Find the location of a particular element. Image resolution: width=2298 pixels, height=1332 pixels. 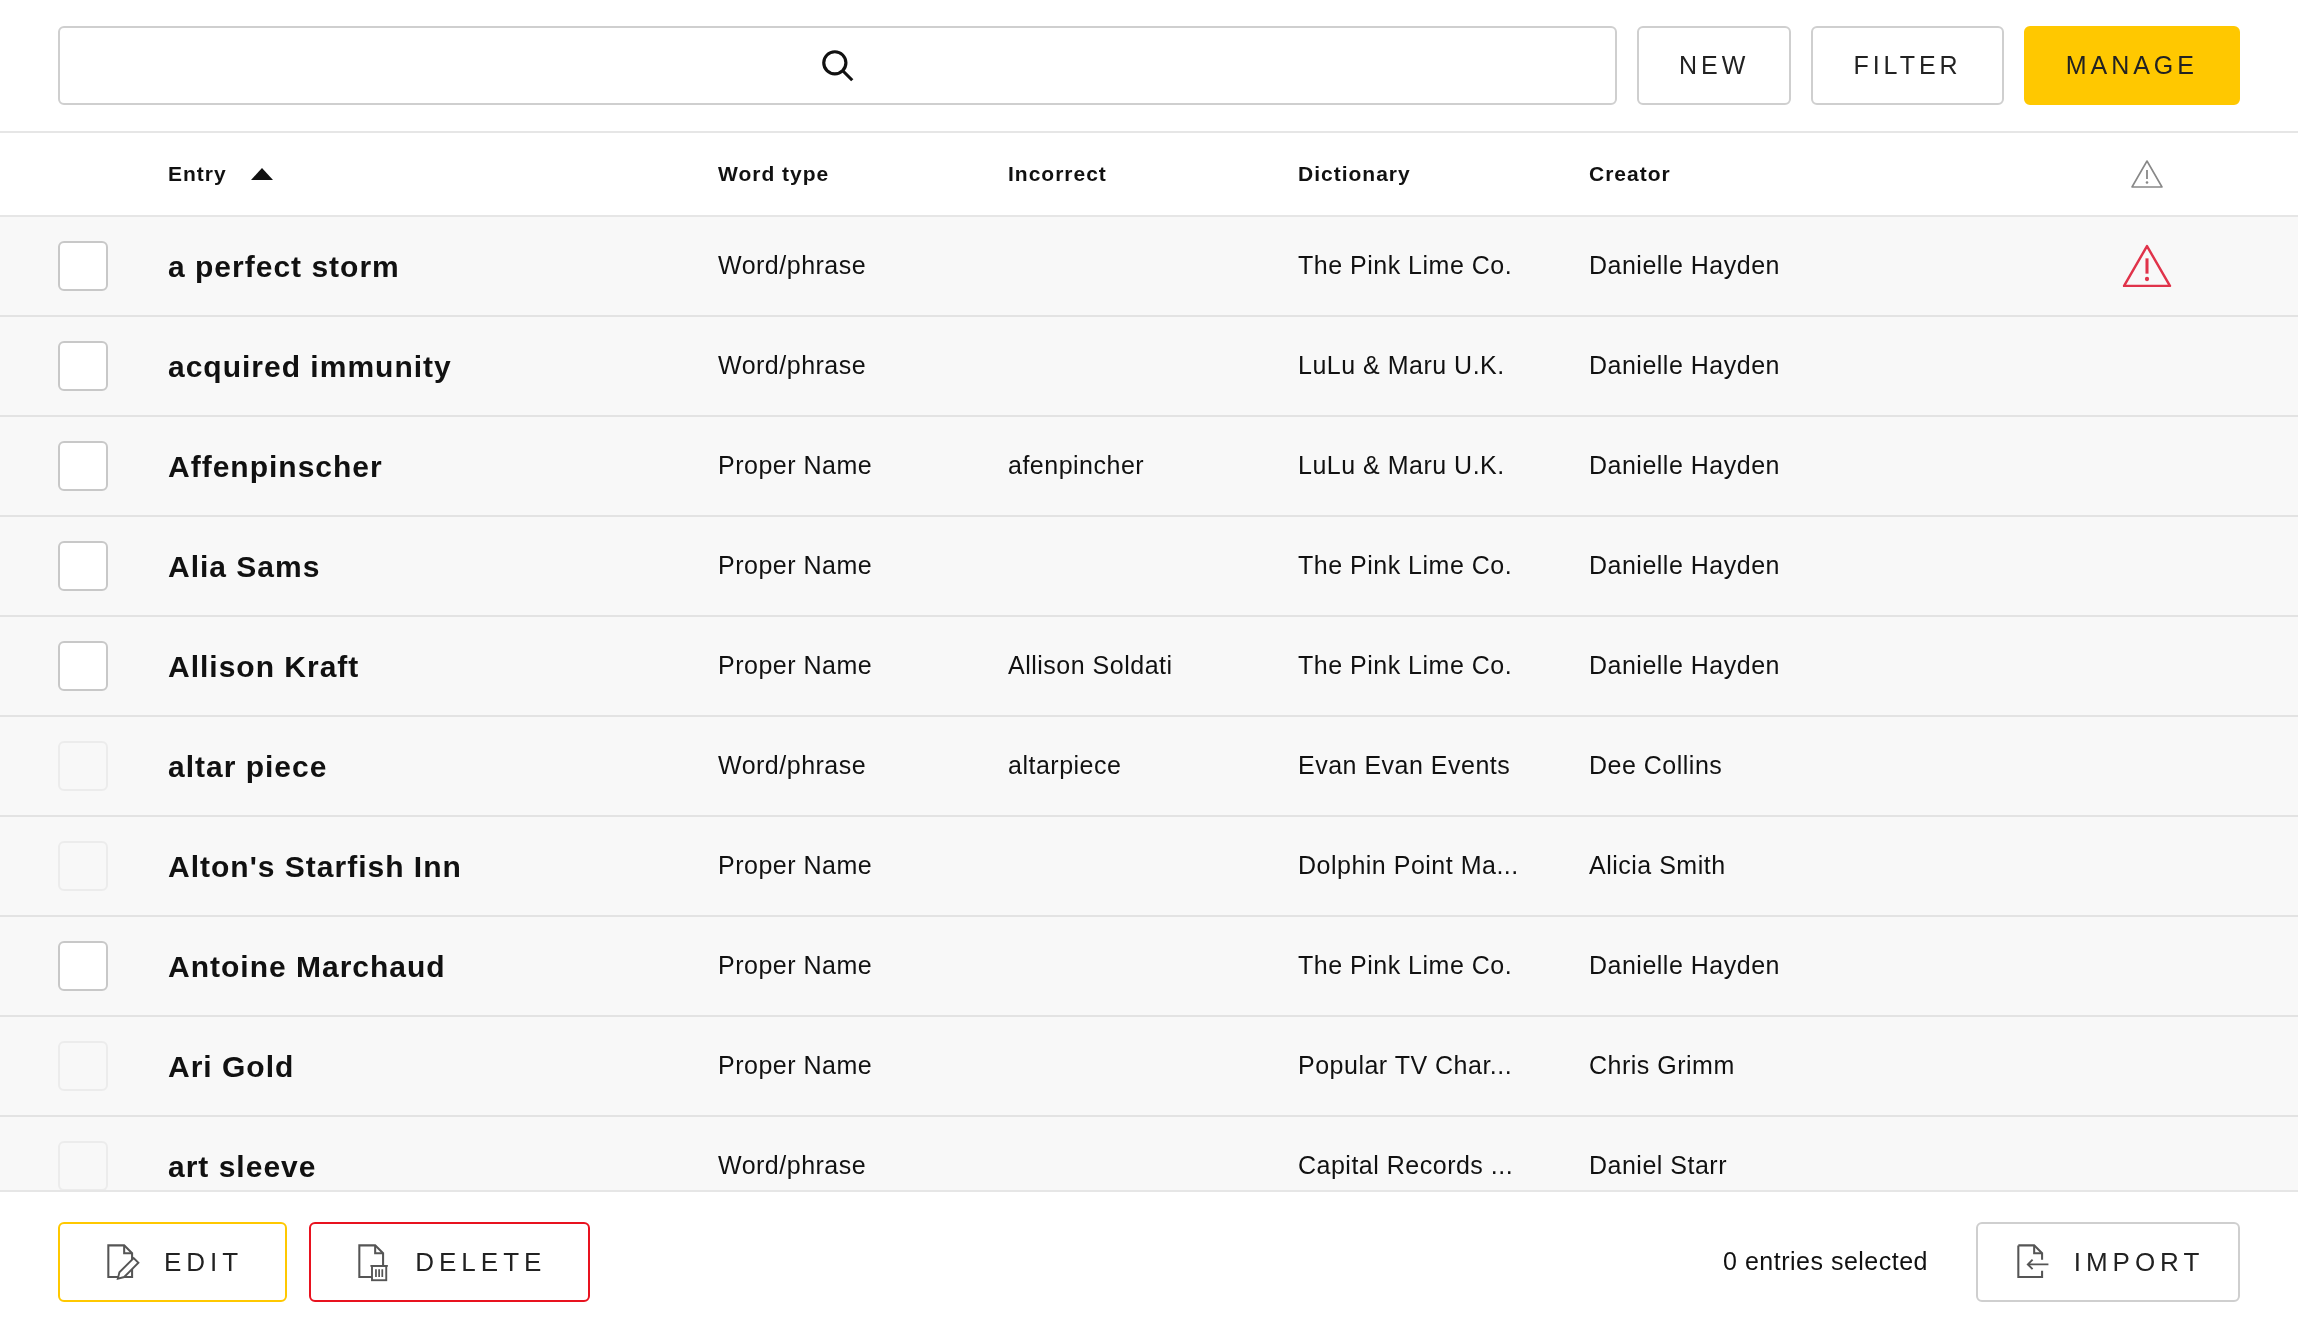

column-header: Dictionary is located at coordinates (1354, 174).